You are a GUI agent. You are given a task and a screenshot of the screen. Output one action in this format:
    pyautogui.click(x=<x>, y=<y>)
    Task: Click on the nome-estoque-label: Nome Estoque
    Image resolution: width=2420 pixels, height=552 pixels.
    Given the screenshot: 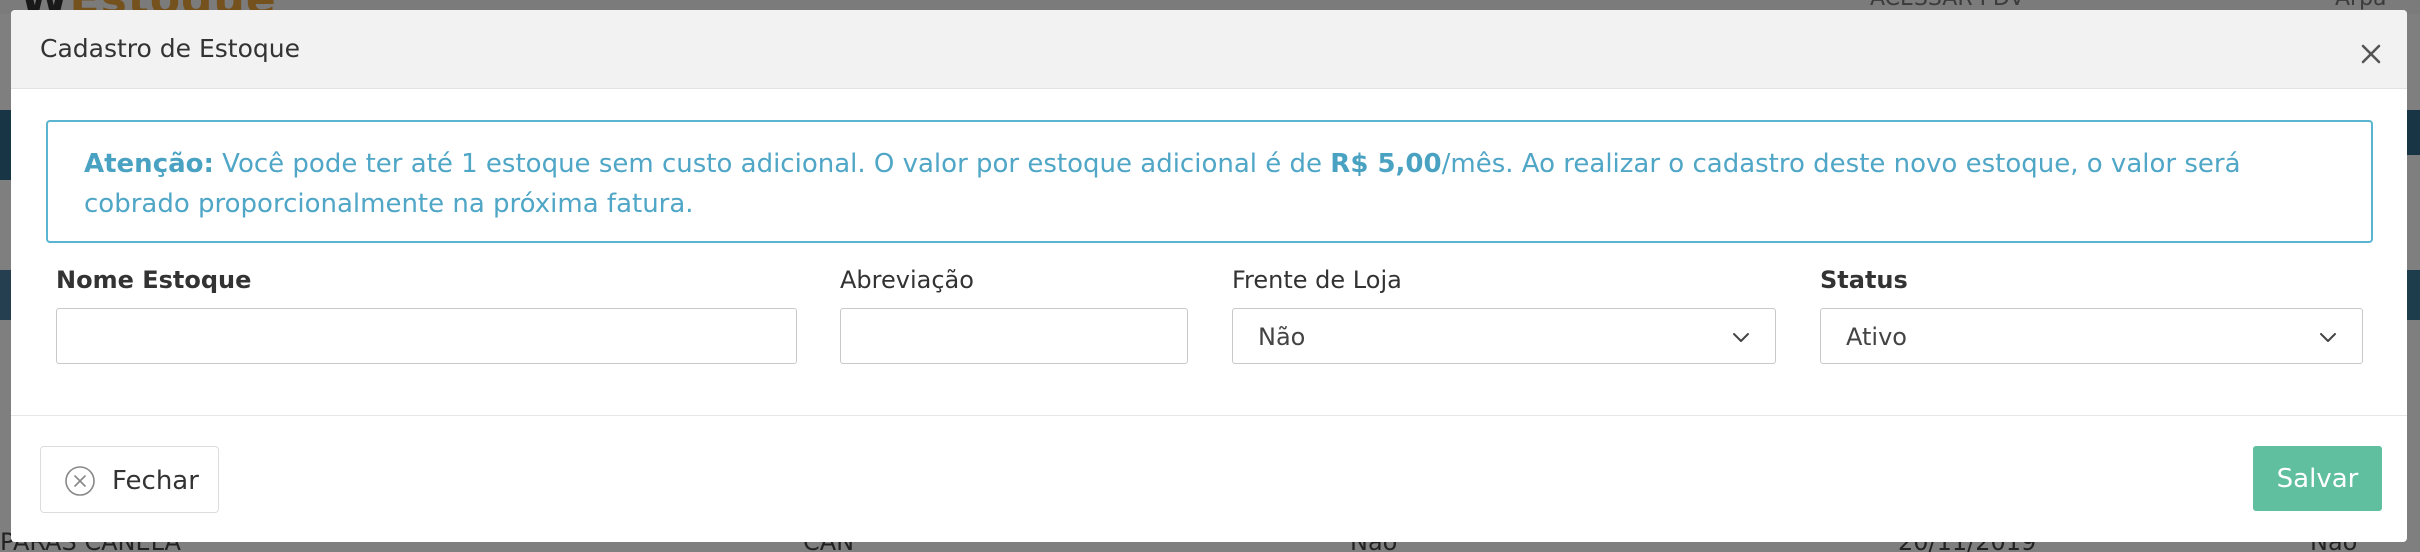 What is the action you would take?
    pyautogui.click(x=154, y=280)
    